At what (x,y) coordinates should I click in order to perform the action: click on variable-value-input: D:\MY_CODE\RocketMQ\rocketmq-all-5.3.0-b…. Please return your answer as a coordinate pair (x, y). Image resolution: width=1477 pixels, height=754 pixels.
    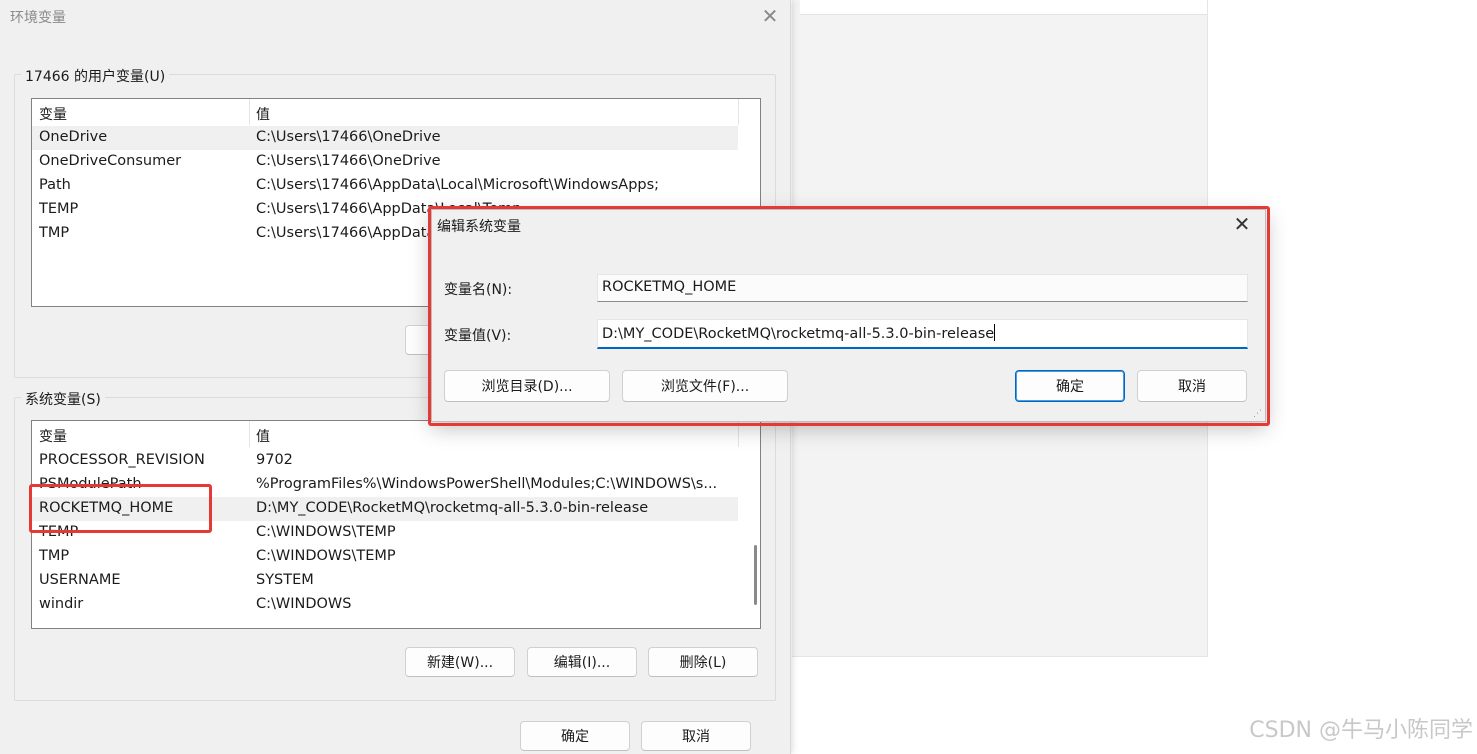
    Looking at the image, I should click on (922, 334).